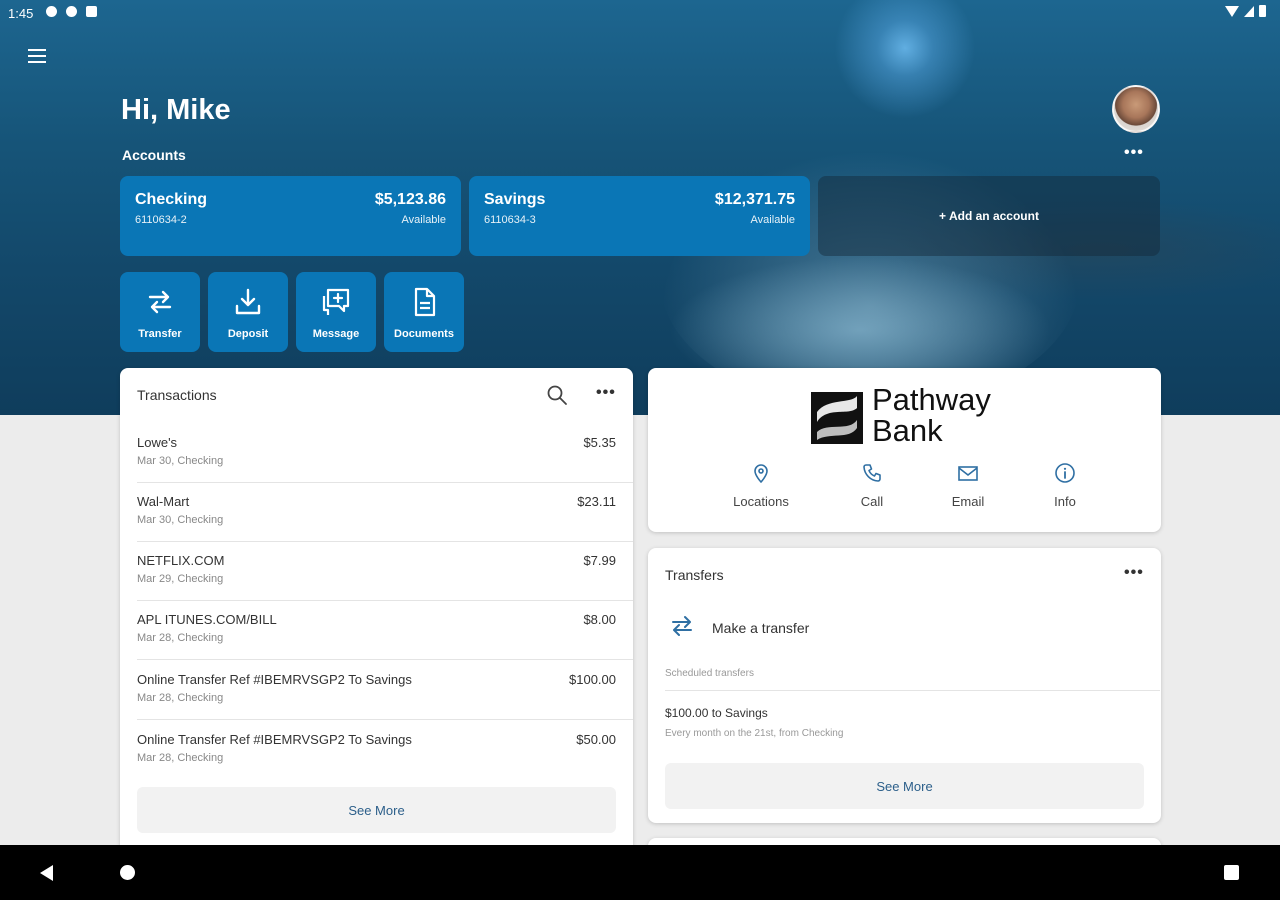  Describe the element at coordinates (814, 627) in the screenshot. I see `make-transfer-button: Make a transfer` at that location.